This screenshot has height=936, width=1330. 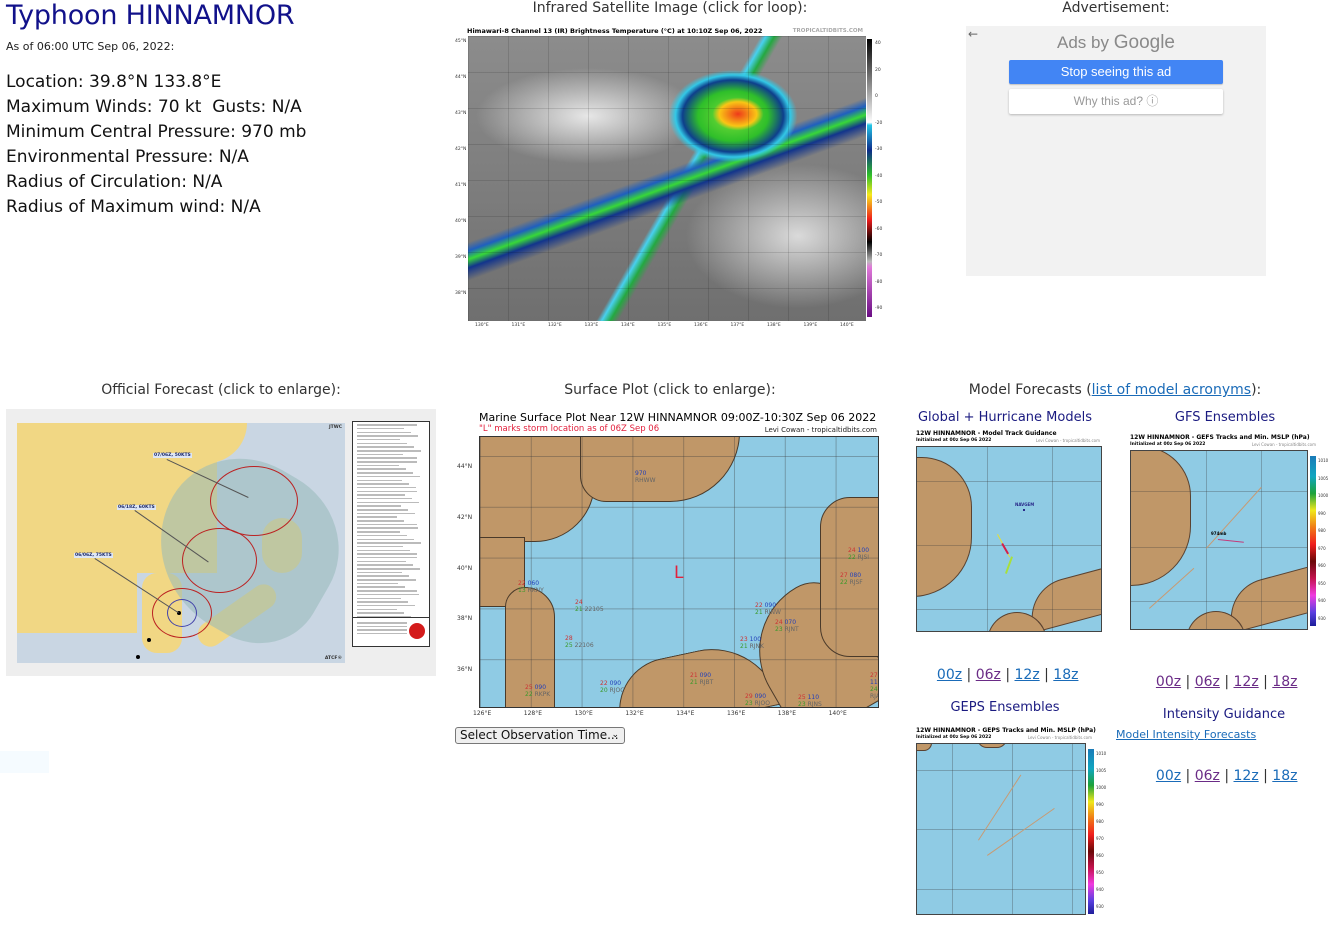 What do you see at coordinates (1171, 390) in the screenshot?
I see `model-acronyms-link: list of model acronyms` at bounding box center [1171, 390].